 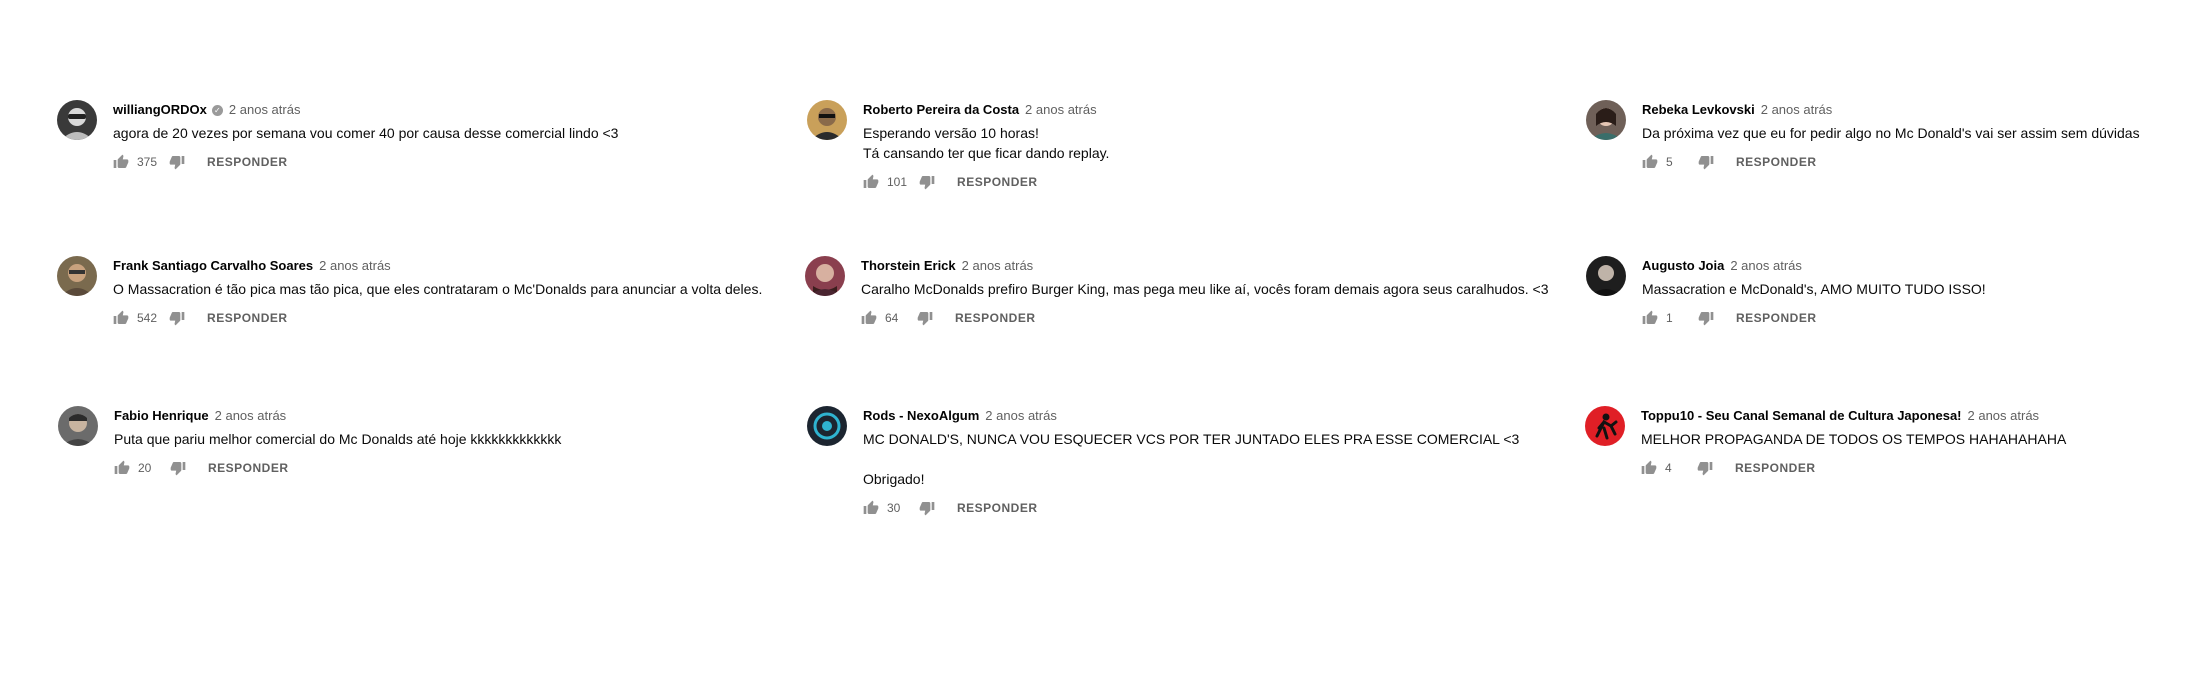 I want to click on comment-text-line: Obrigado!, so click(x=894, y=479).